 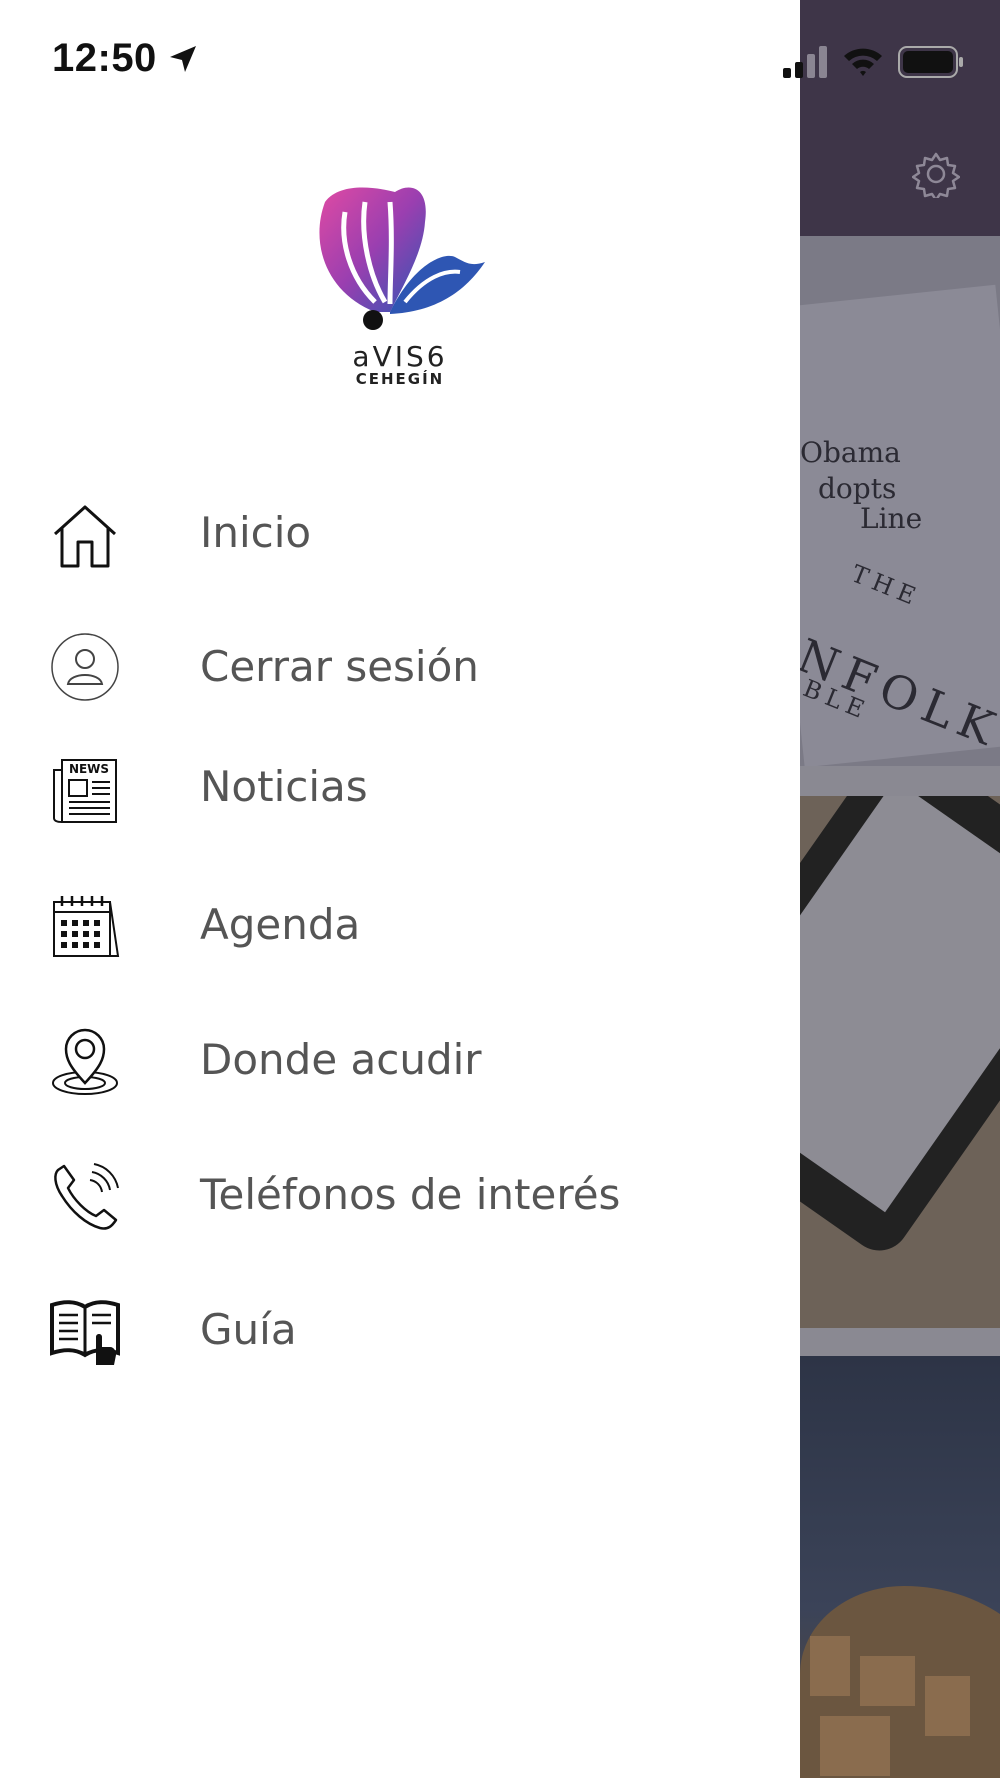 I want to click on wifi-icon, so click(x=863, y=62).